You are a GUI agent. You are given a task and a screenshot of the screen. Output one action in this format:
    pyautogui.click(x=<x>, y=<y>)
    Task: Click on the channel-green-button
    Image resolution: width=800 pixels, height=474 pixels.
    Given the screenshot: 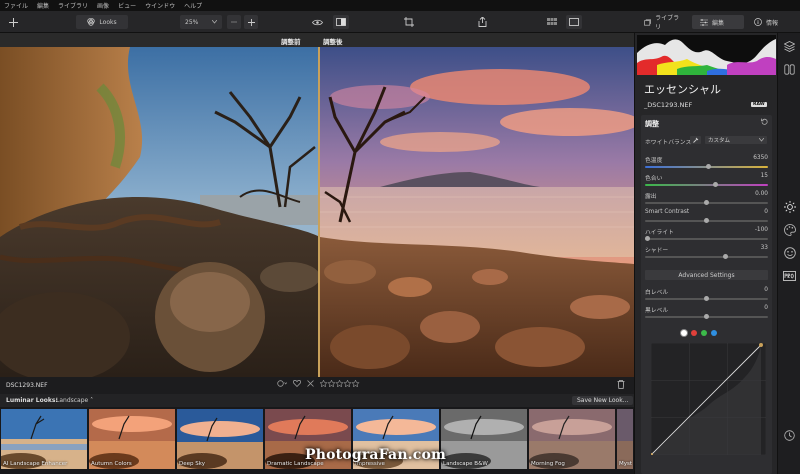 What is the action you would take?
    pyautogui.click(x=704, y=333)
    